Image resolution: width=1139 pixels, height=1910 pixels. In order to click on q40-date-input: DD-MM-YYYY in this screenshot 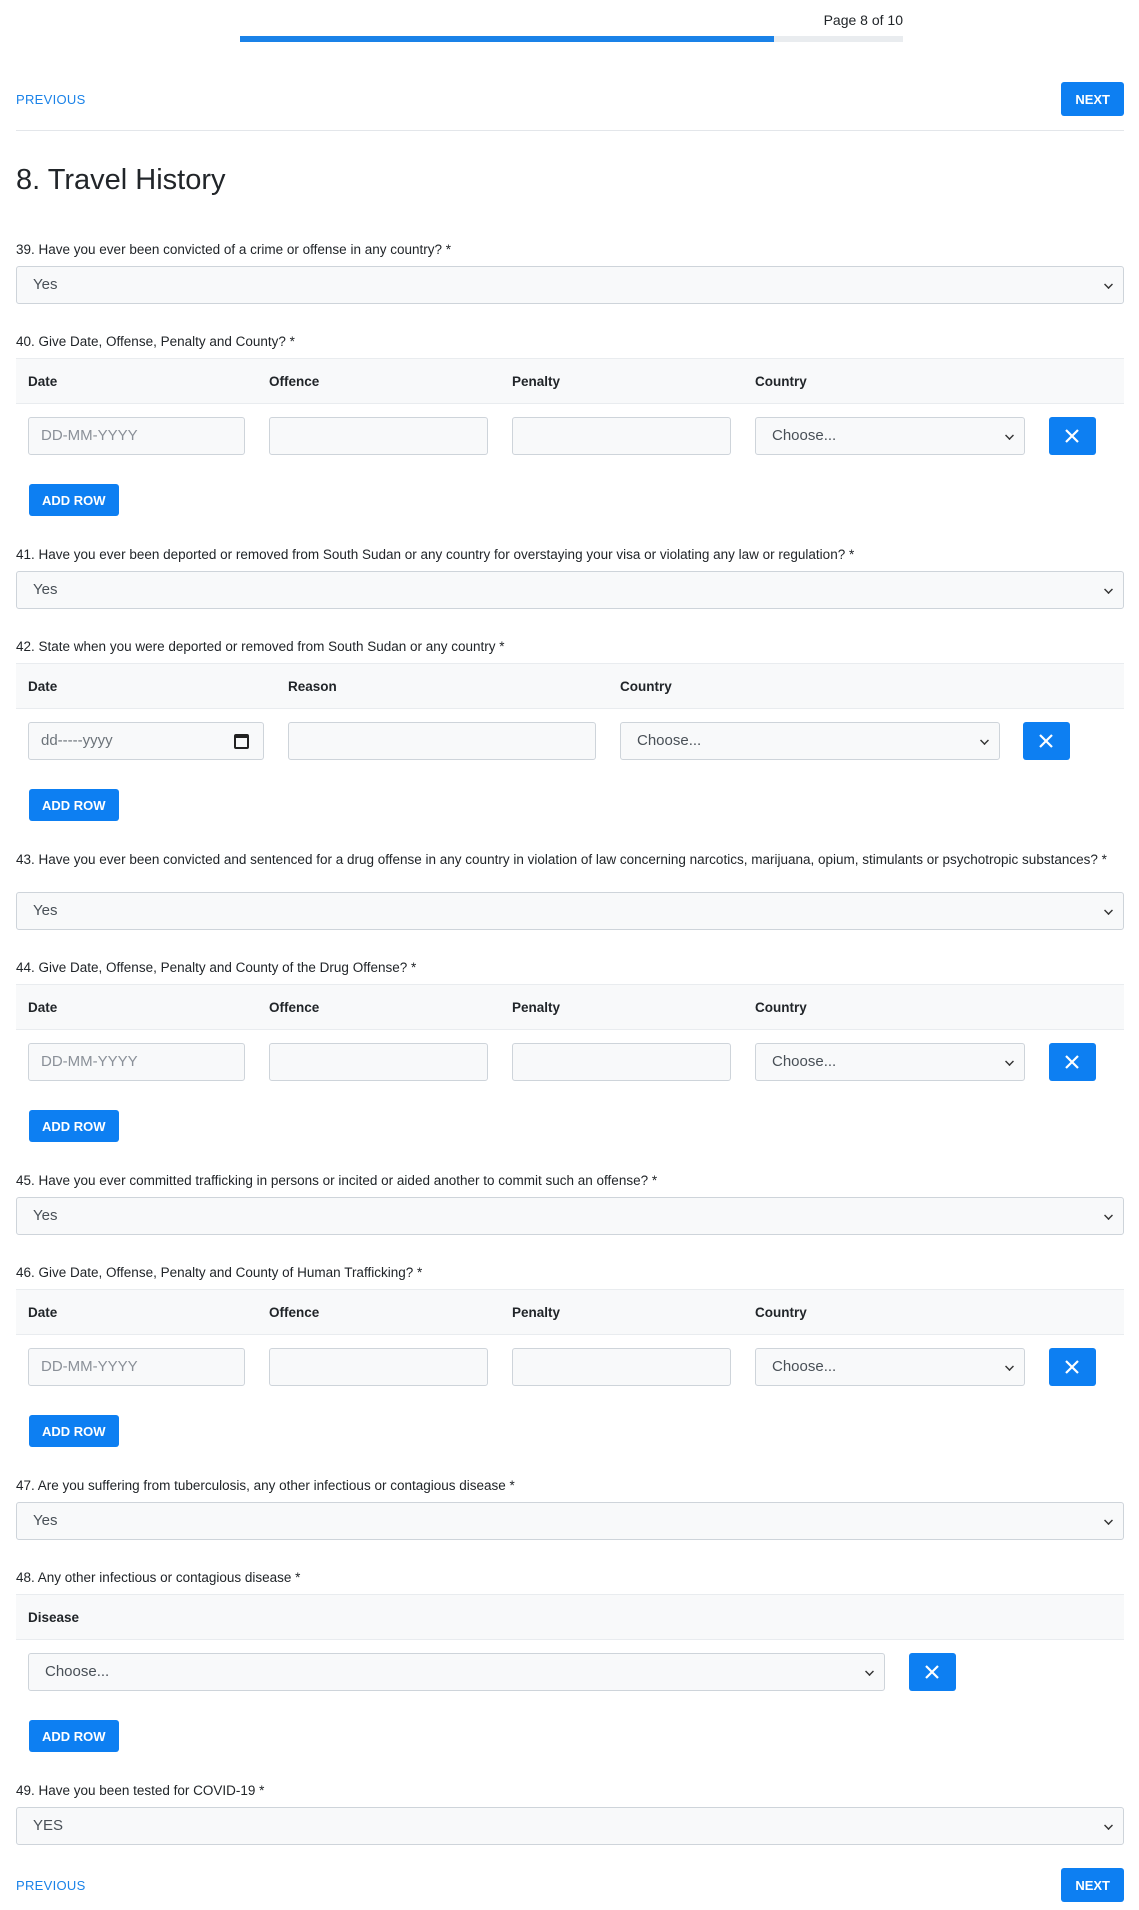, I will do `click(136, 436)`.